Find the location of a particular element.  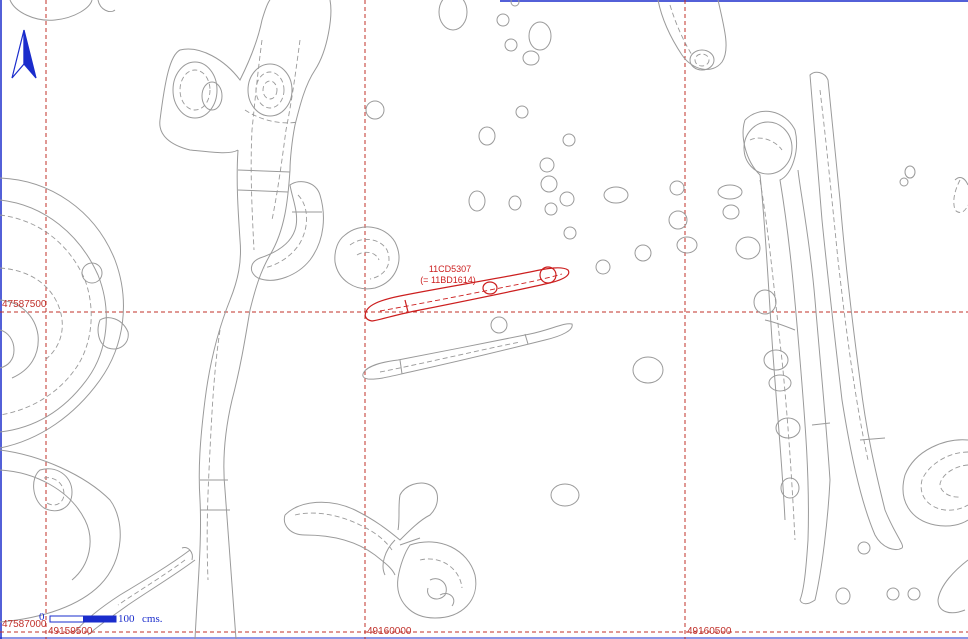

linear-feature-grey is located at coordinates (467, 351).